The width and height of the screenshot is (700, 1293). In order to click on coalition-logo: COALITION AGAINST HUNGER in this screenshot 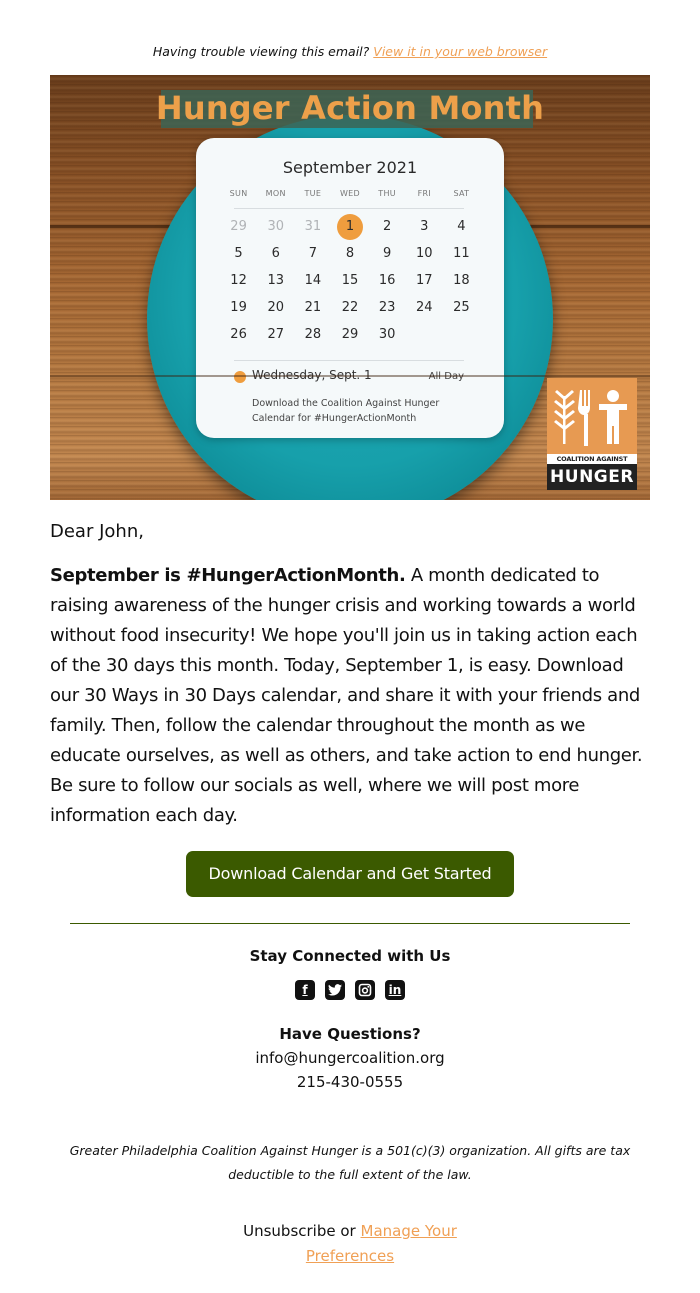, I will do `click(592, 434)`.